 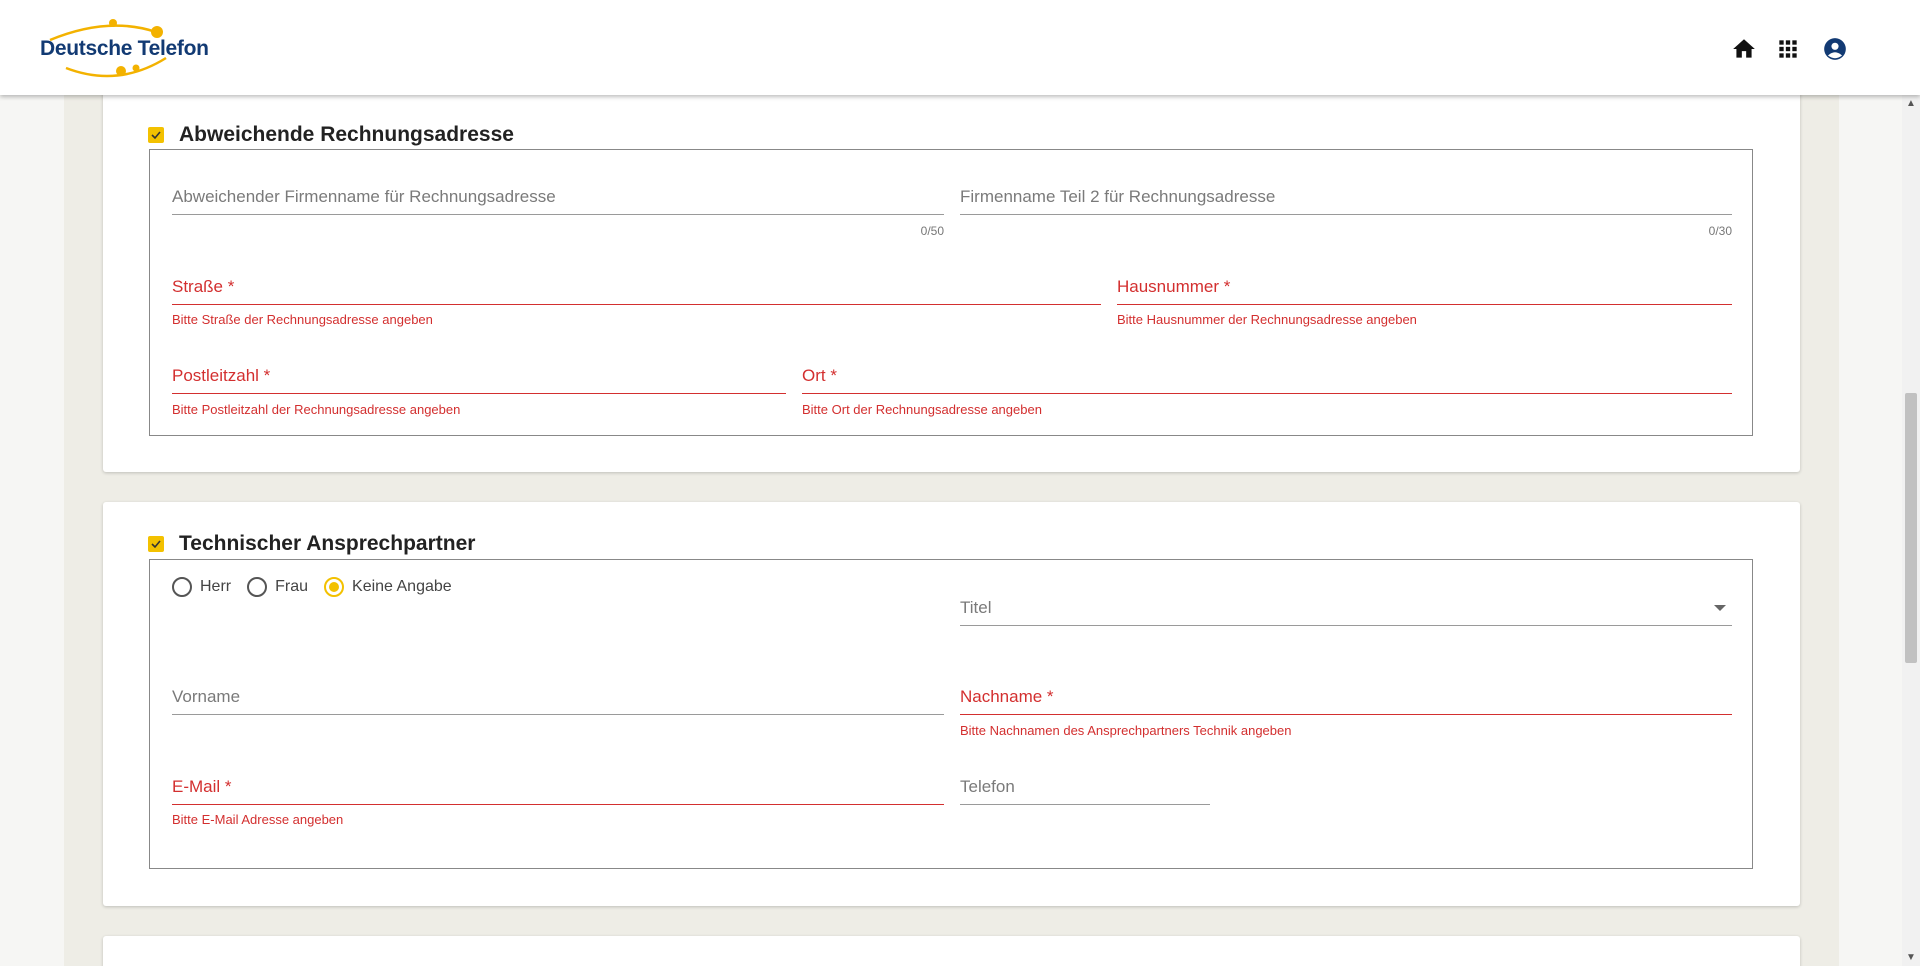 What do you see at coordinates (327, 543) in the screenshot?
I see `technical-contact-title: Technischer Ansprechpartner` at bounding box center [327, 543].